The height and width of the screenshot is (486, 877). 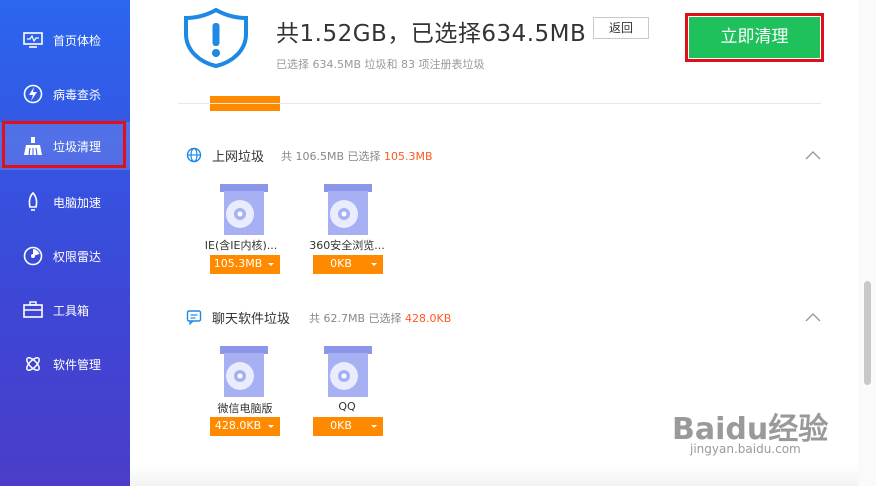 I want to click on section-title: 上网垃圾, so click(x=238, y=157).